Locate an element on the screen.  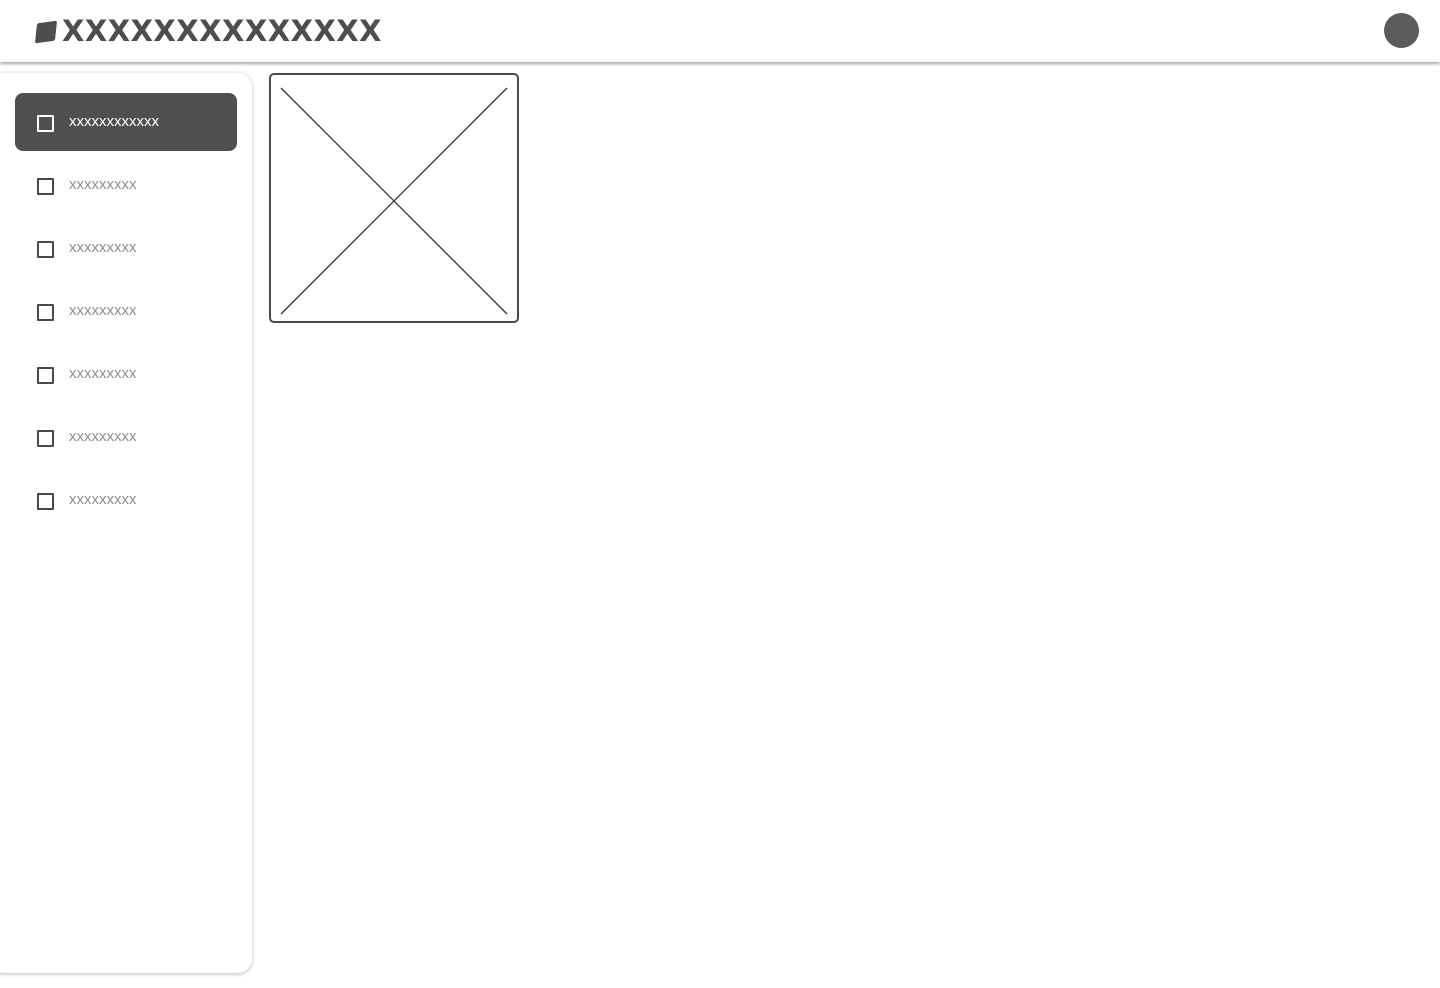
sidebar-item-3: xxxxxxxxx is located at coordinates (126, 248).